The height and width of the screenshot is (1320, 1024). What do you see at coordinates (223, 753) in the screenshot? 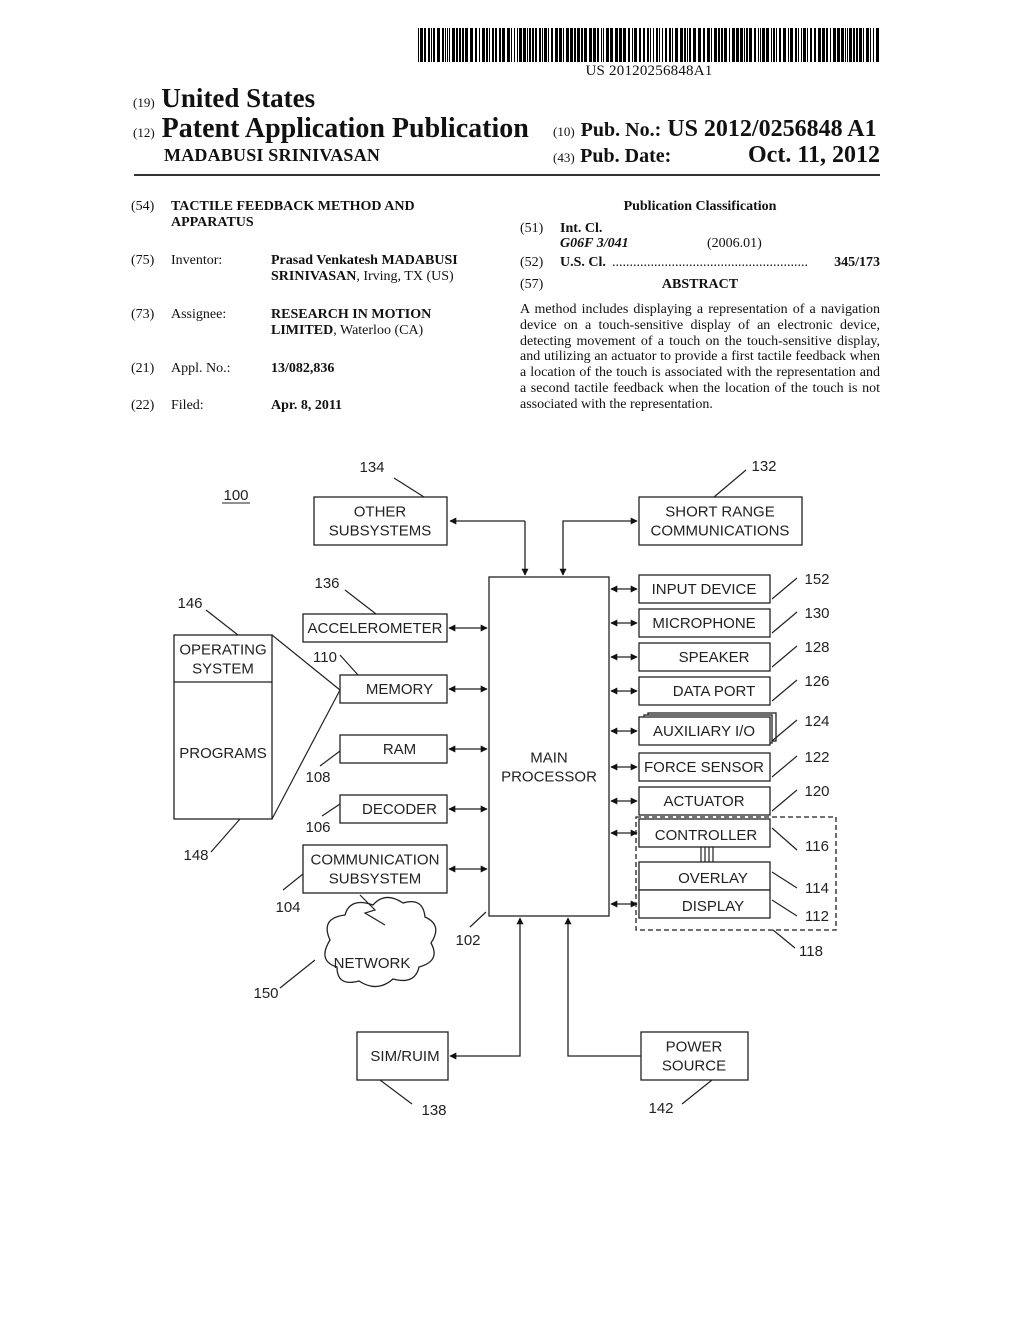
I see `programs-label: PROGRAMS` at bounding box center [223, 753].